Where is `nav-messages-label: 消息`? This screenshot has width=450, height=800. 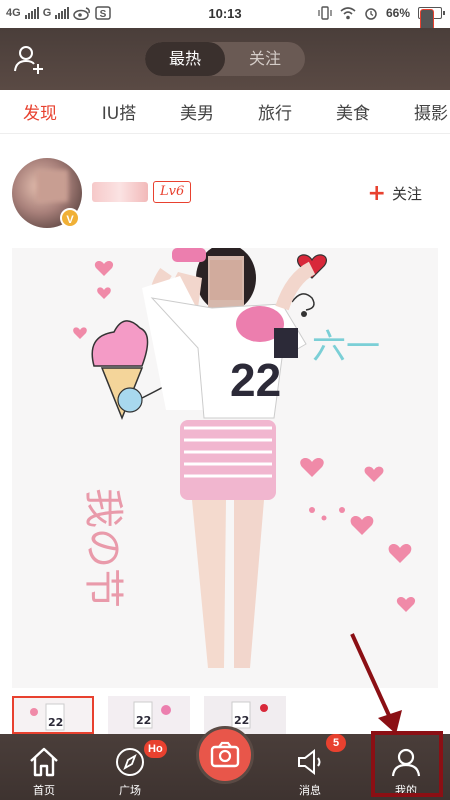
nav-messages-label: 消息 is located at coordinates (310, 790).